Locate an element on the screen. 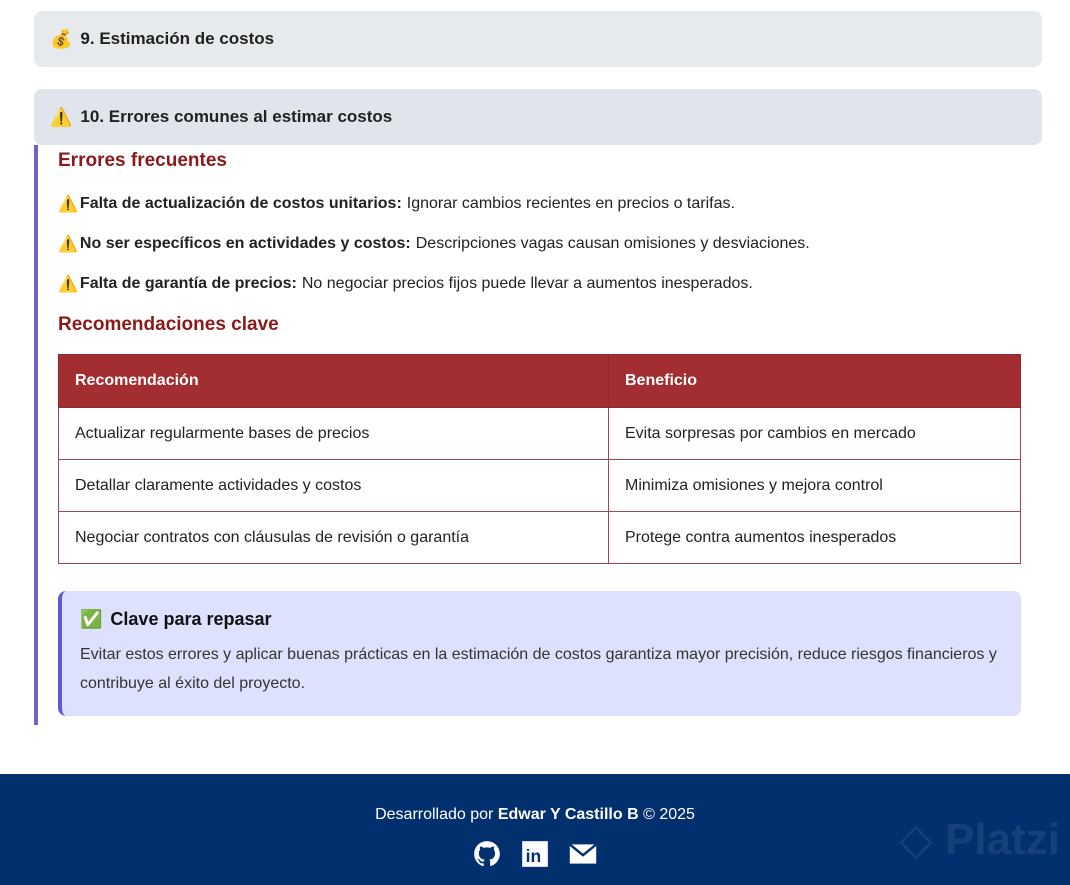 This screenshot has width=1070, height=885. errores-heading: Errores frecuentes is located at coordinates (142, 160).